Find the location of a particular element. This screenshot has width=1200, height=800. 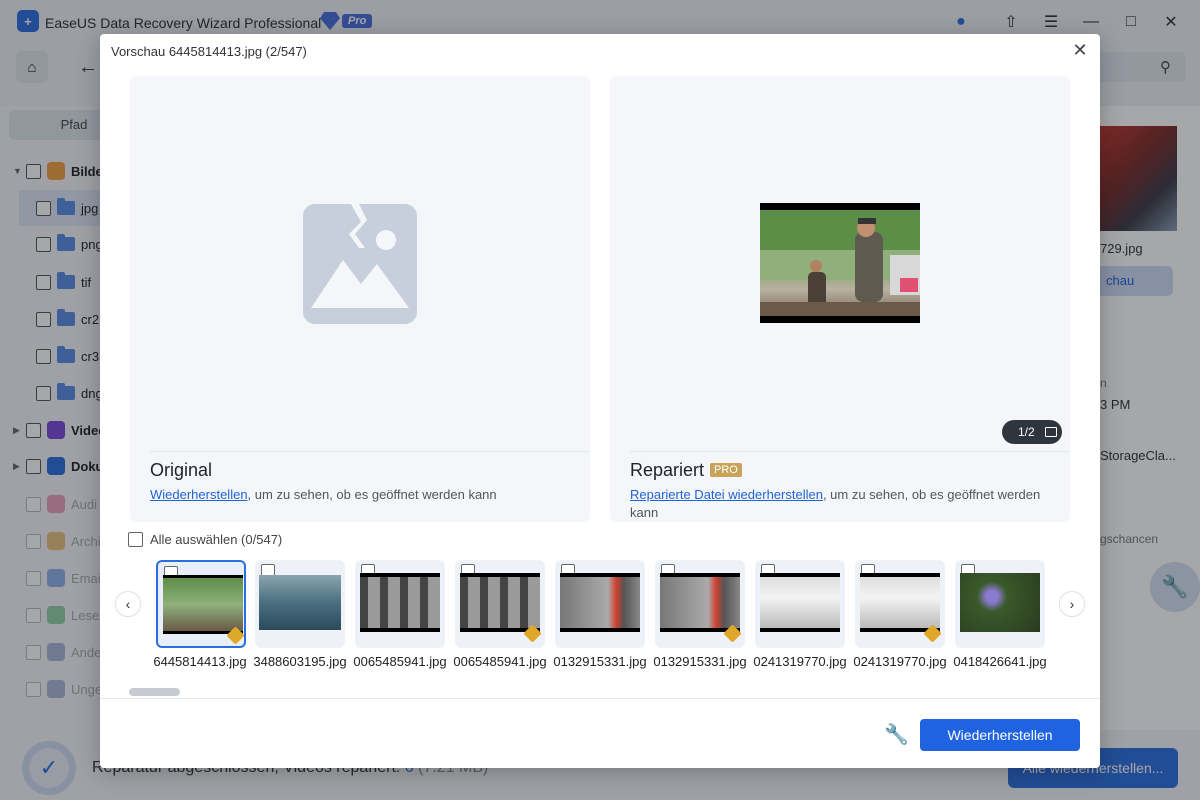

gallery-icon is located at coordinates (1050, 432).